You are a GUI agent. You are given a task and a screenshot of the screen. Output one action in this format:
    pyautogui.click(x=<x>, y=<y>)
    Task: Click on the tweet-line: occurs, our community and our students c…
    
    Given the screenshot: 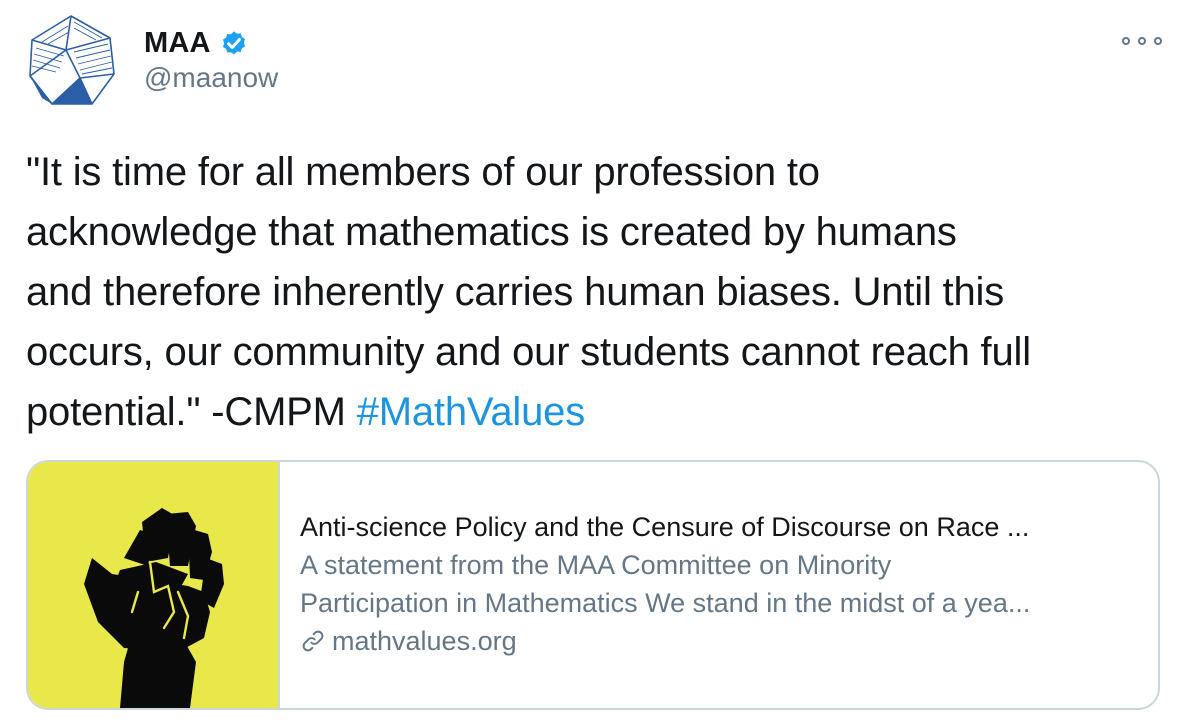 What is the action you would take?
    pyautogui.click(x=528, y=352)
    